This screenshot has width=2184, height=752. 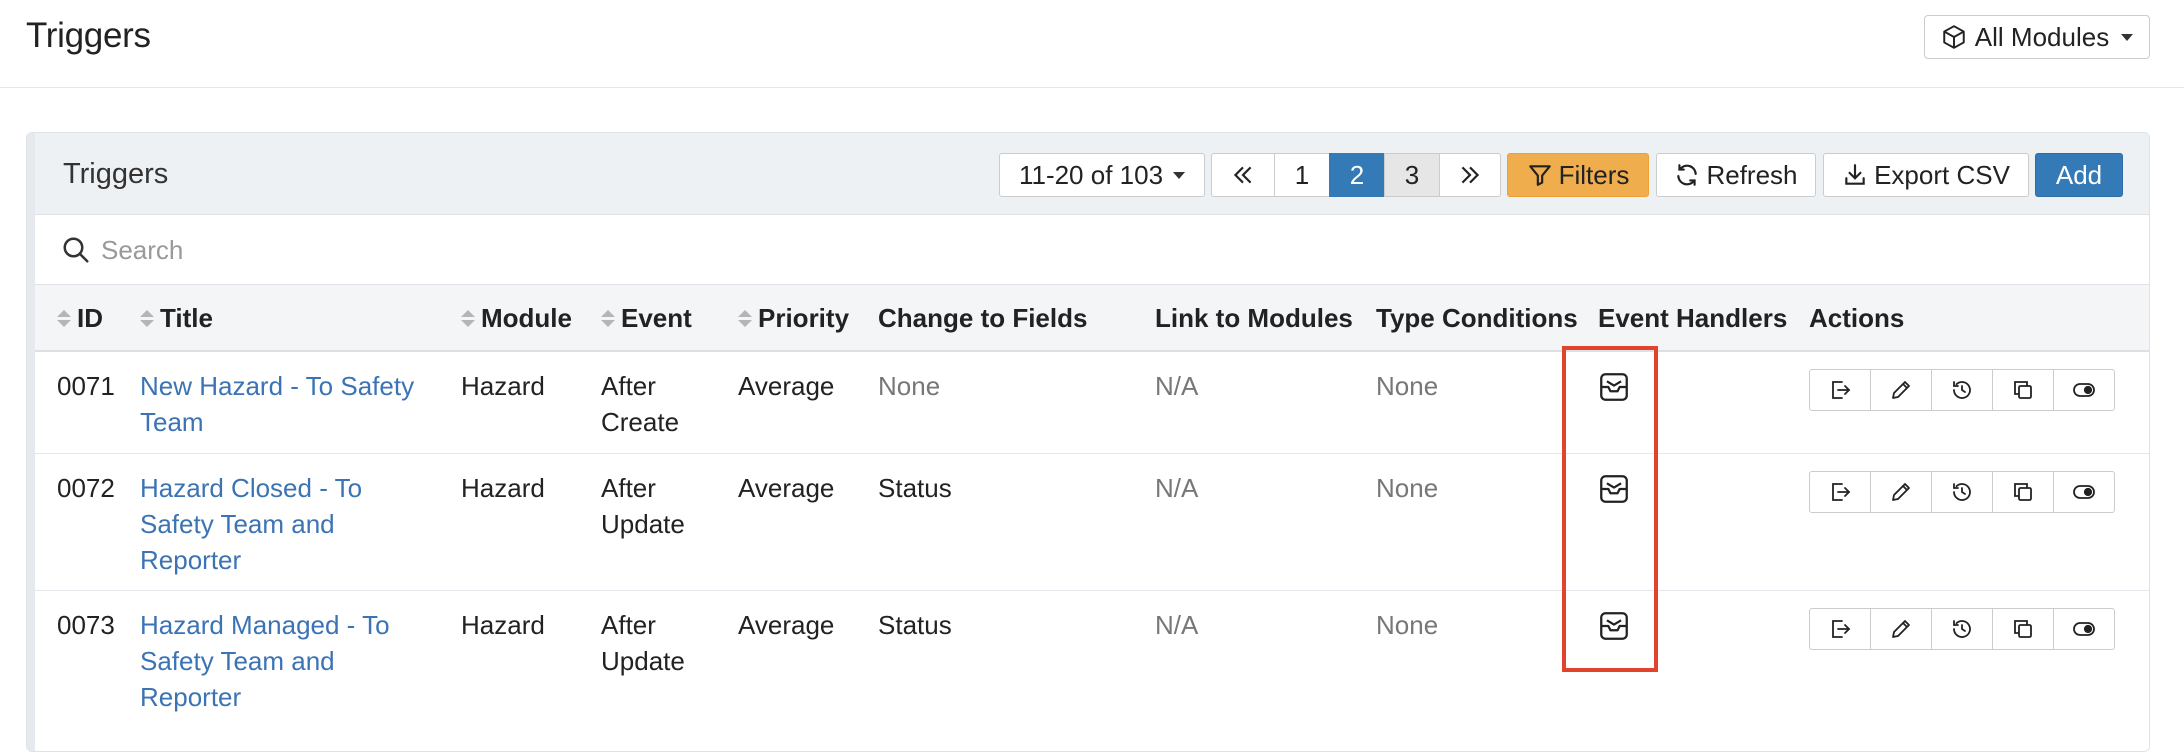 What do you see at coordinates (1092, 44) in the screenshot?
I see `page-header: Triggers All Modules` at bounding box center [1092, 44].